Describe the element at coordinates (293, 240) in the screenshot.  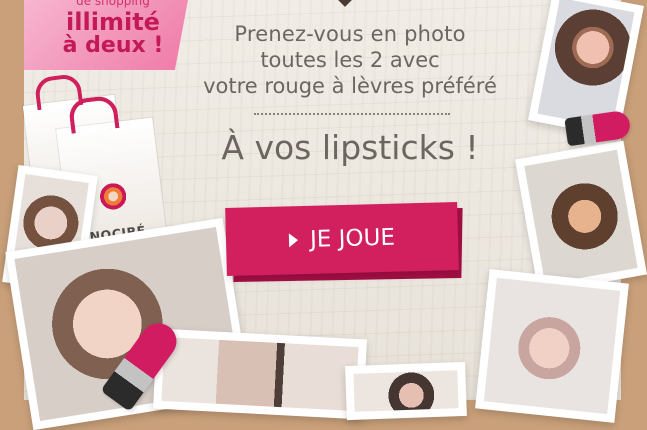
I see `play-icon` at that location.